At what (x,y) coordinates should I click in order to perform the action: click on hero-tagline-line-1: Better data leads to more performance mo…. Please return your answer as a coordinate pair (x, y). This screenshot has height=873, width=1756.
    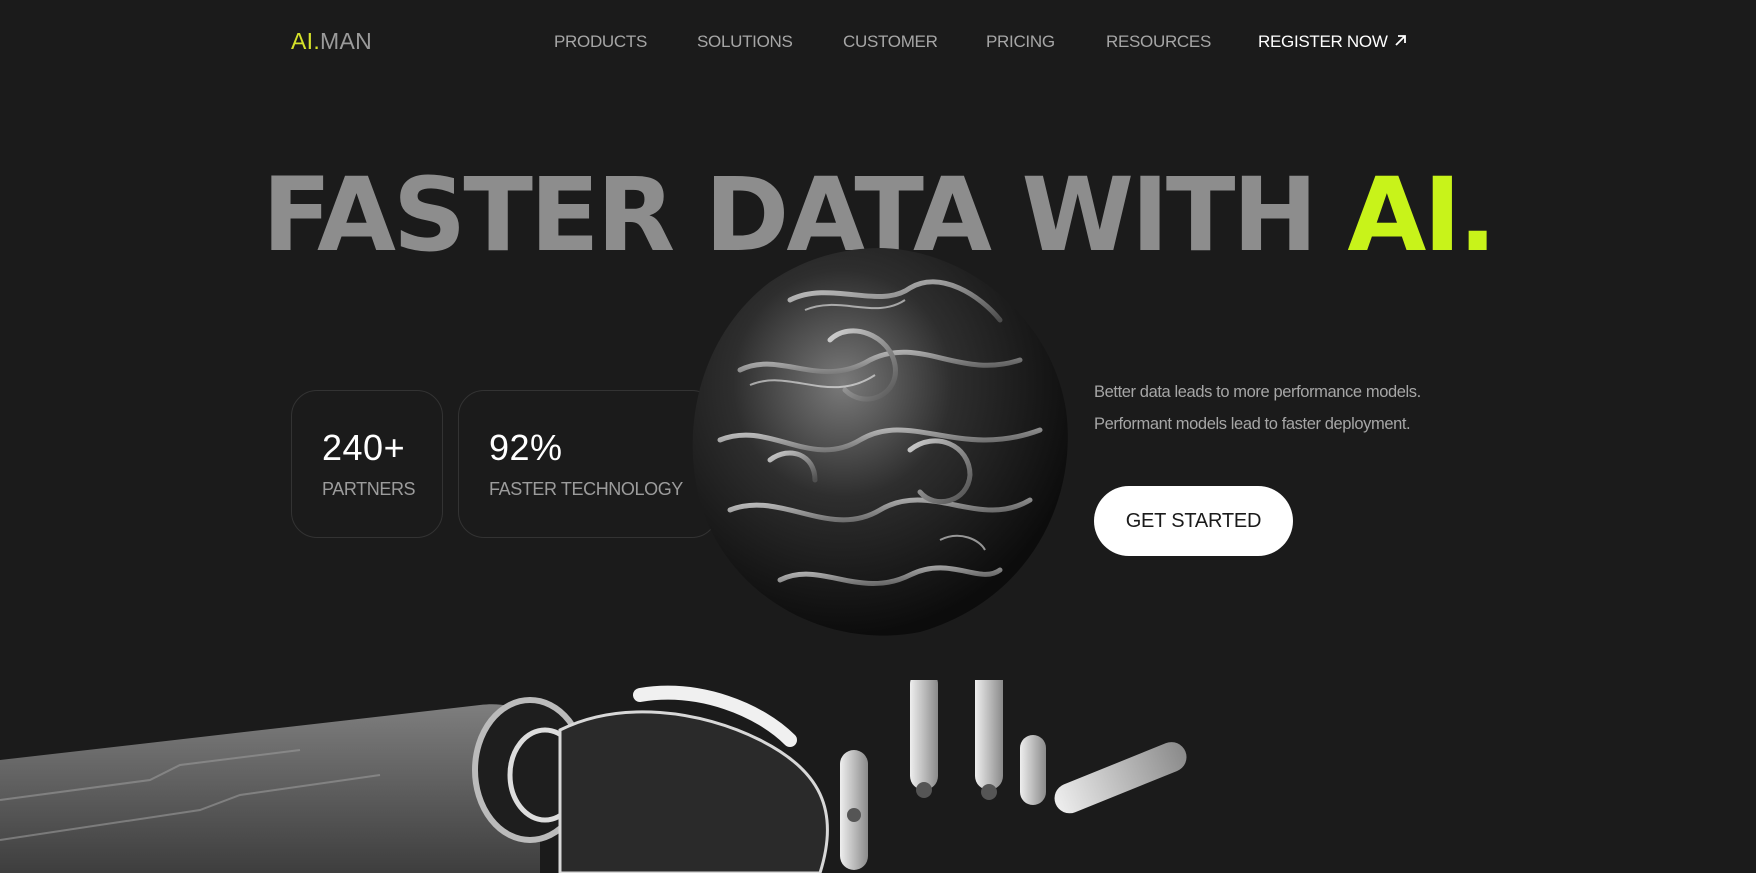
    Looking at the image, I should click on (1257, 392).